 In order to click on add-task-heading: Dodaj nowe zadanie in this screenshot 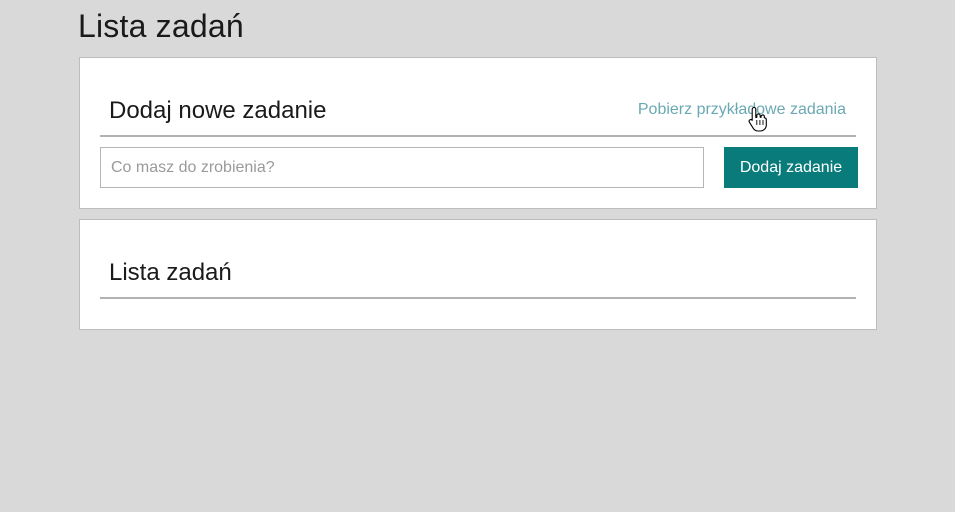, I will do `click(218, 110)`.